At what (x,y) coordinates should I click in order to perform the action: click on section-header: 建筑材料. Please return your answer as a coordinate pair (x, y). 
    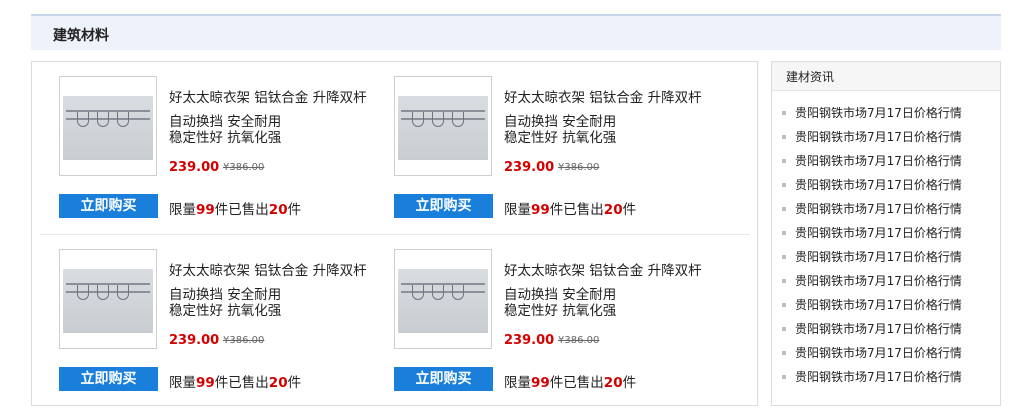
    Looking at the image, I should click on (516, 32).